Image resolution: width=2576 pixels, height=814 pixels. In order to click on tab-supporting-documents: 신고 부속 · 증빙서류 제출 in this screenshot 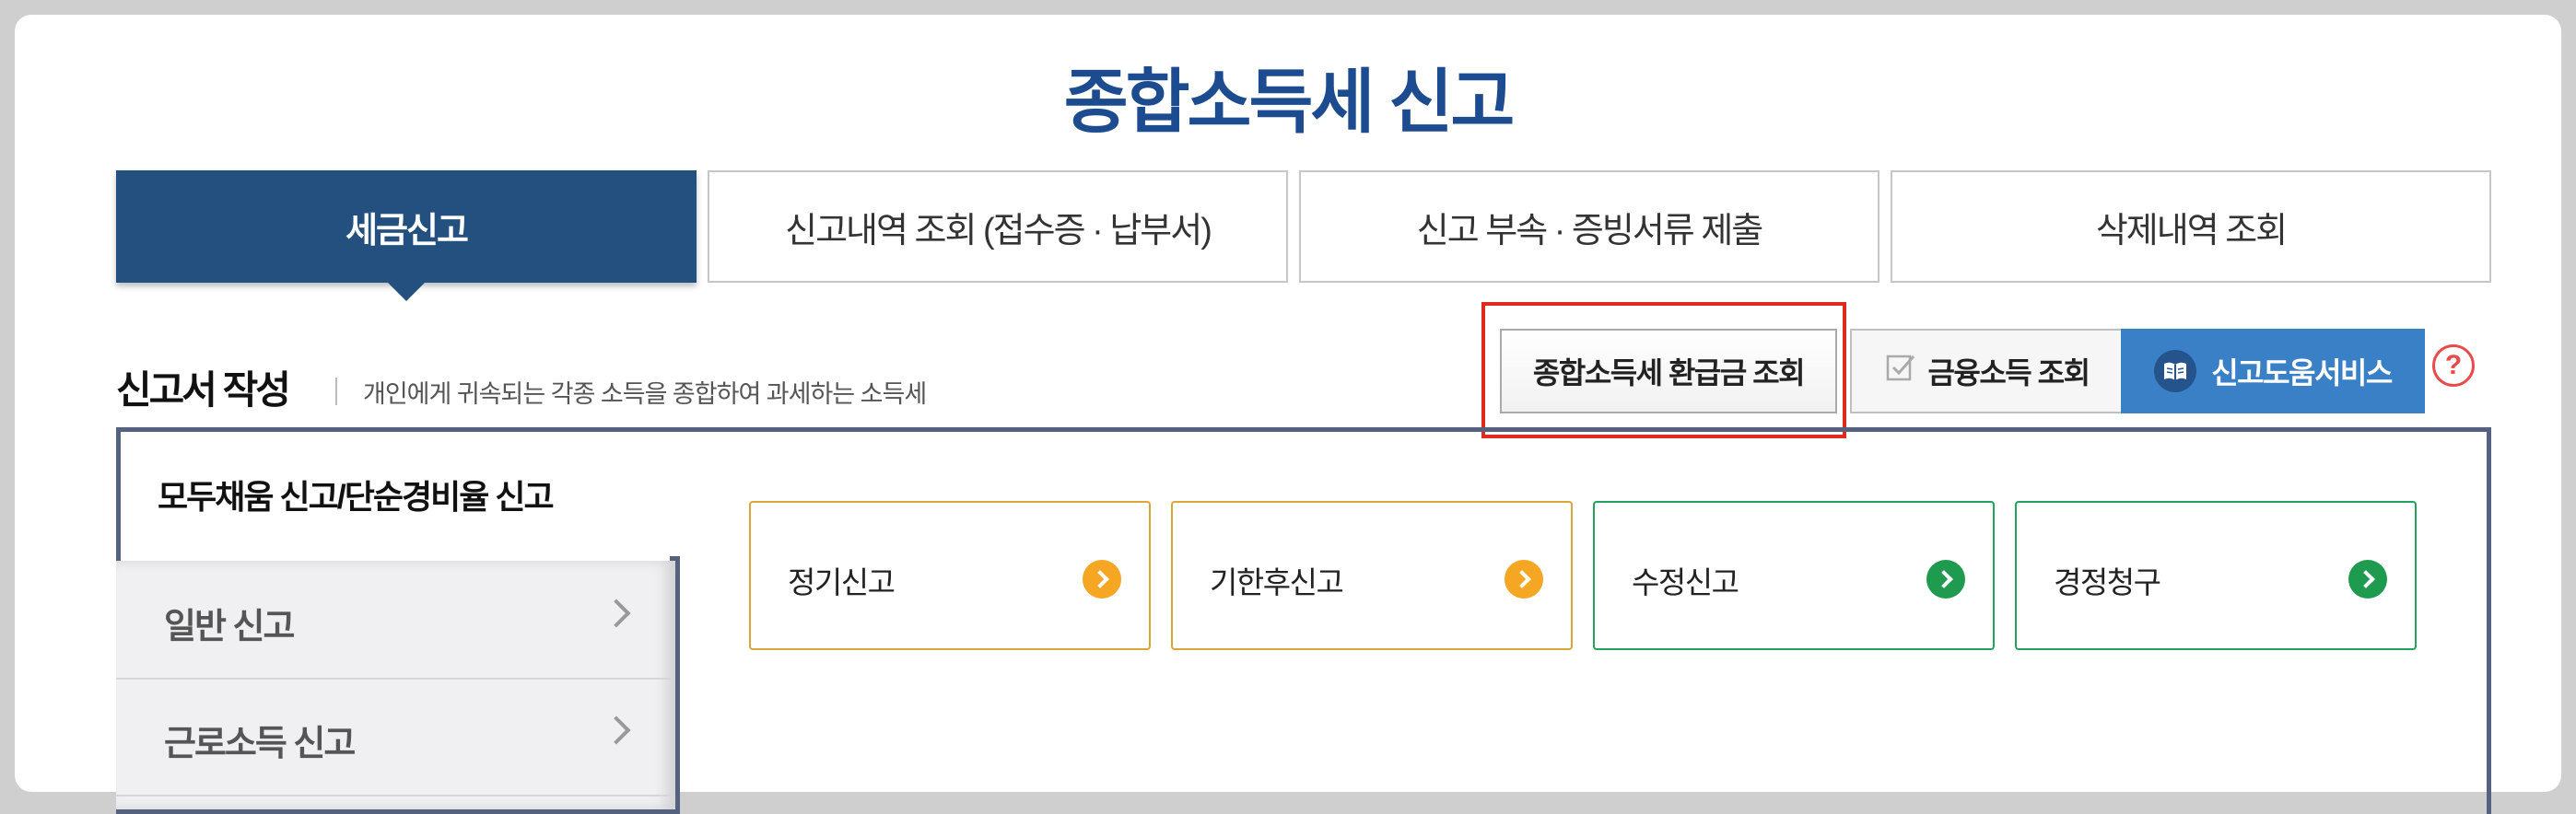, I will do `click(1589, 226)`.